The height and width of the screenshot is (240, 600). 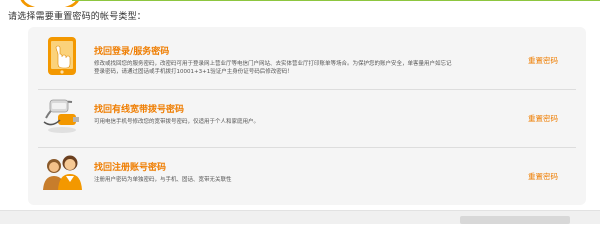 What do you see at coordinates (62, 172) in the screenshot?
I see `users-icon` at bounding box center [62, 172].